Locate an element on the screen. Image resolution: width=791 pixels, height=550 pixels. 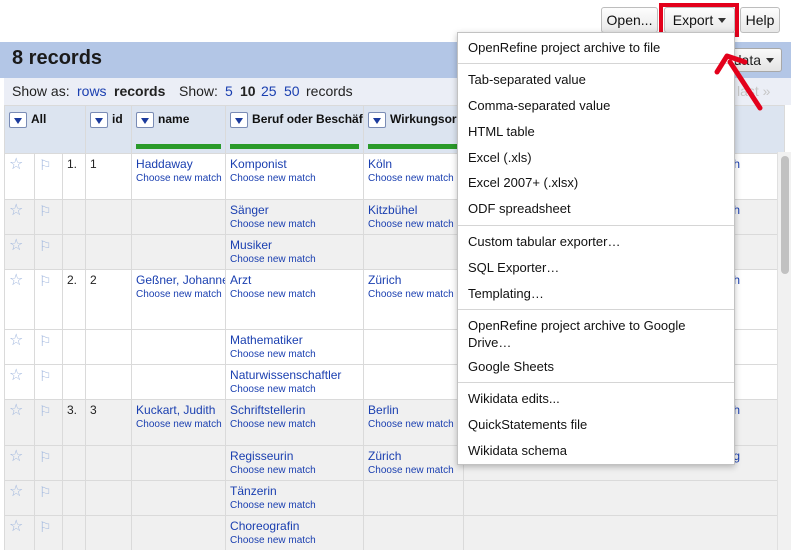
scrollbar-thumb is located at coordinates (785, 215).